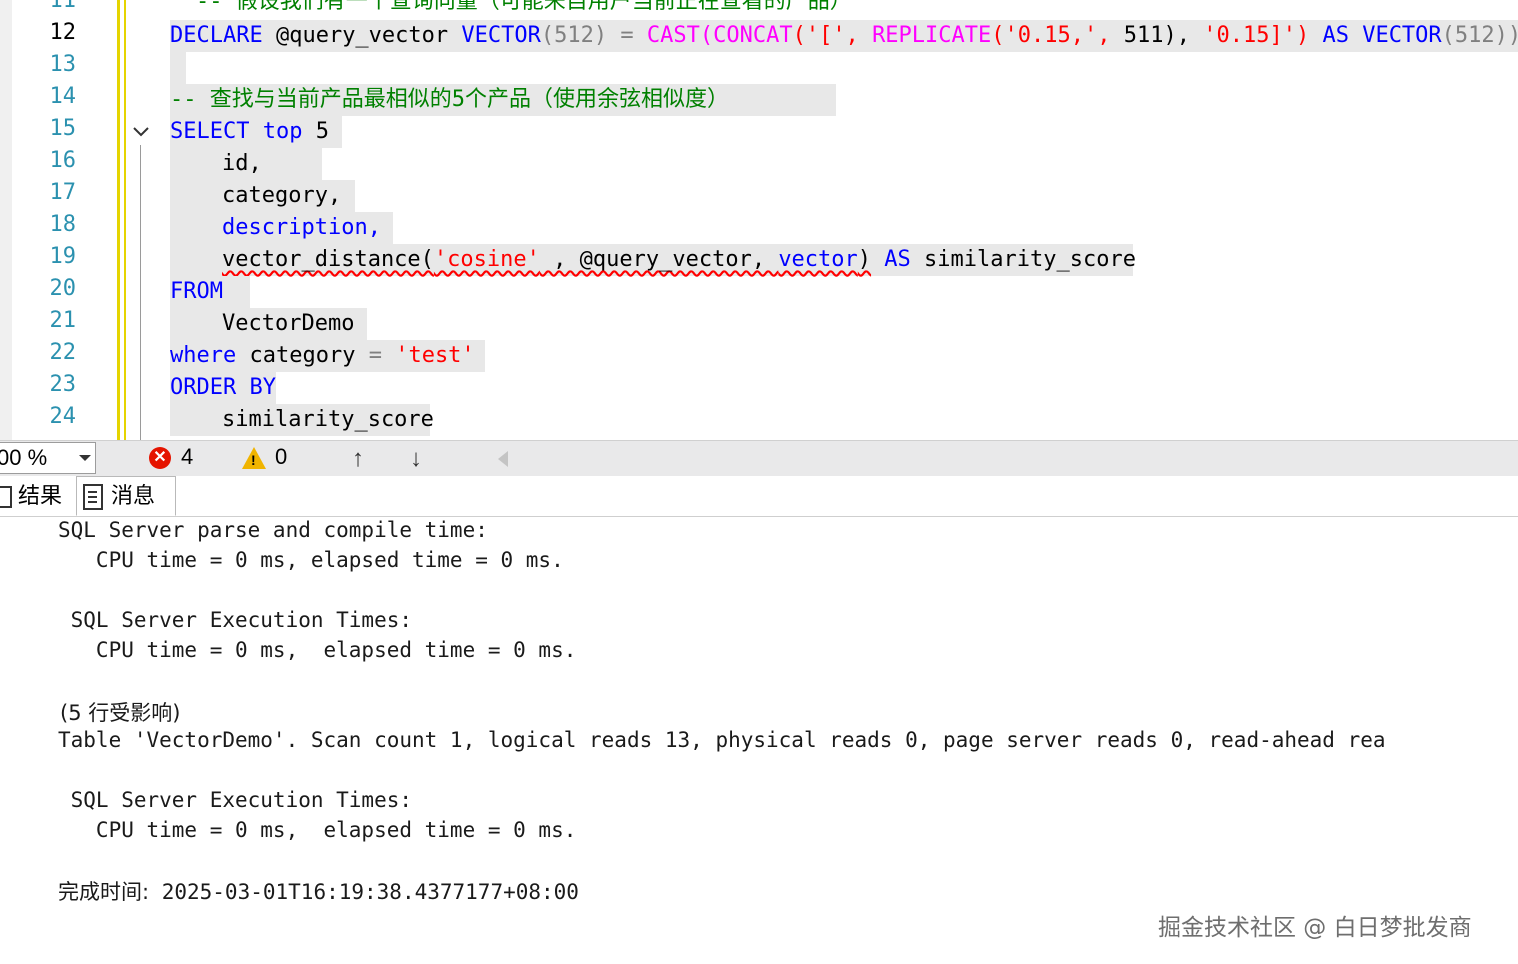  I want to click on results-tab-bar: 结果 消息, so click(759, 496).